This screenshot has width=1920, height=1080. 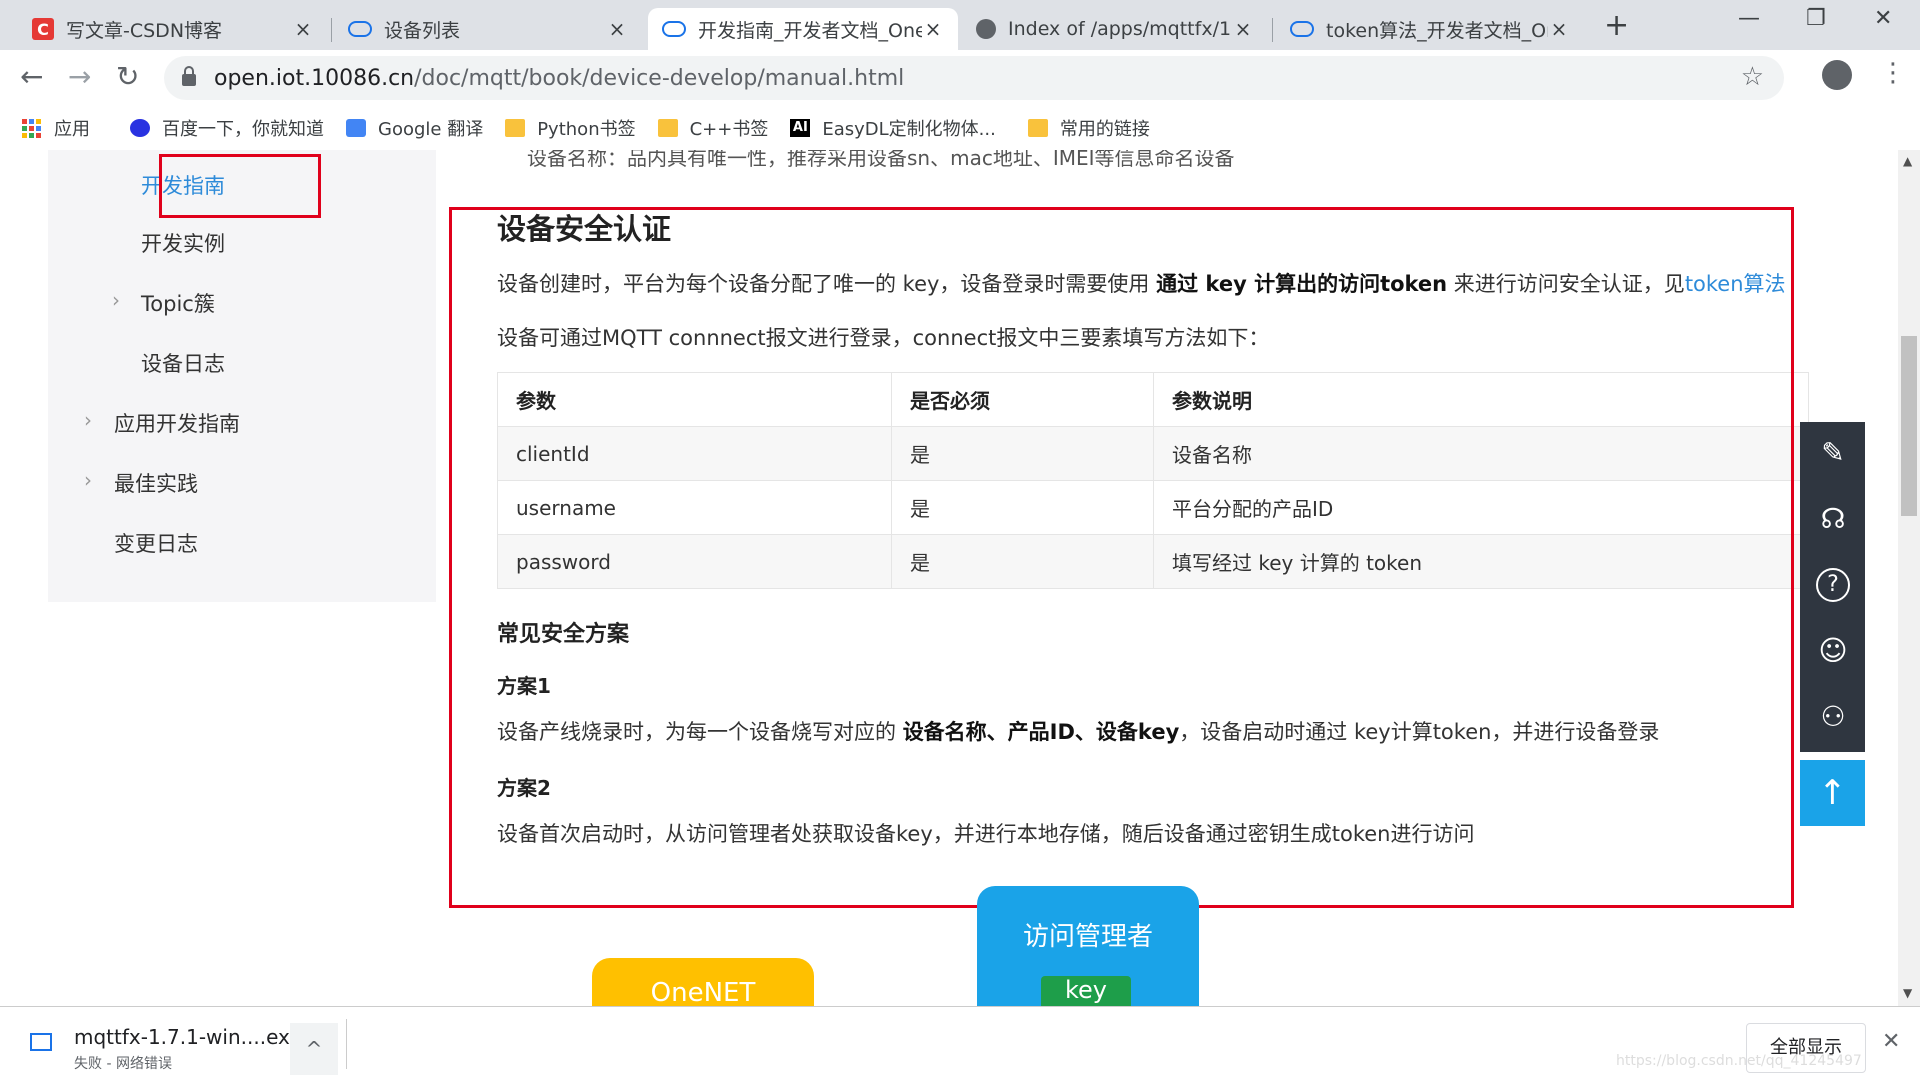 I want to click on globe-icon, so click(x=986, y=29).